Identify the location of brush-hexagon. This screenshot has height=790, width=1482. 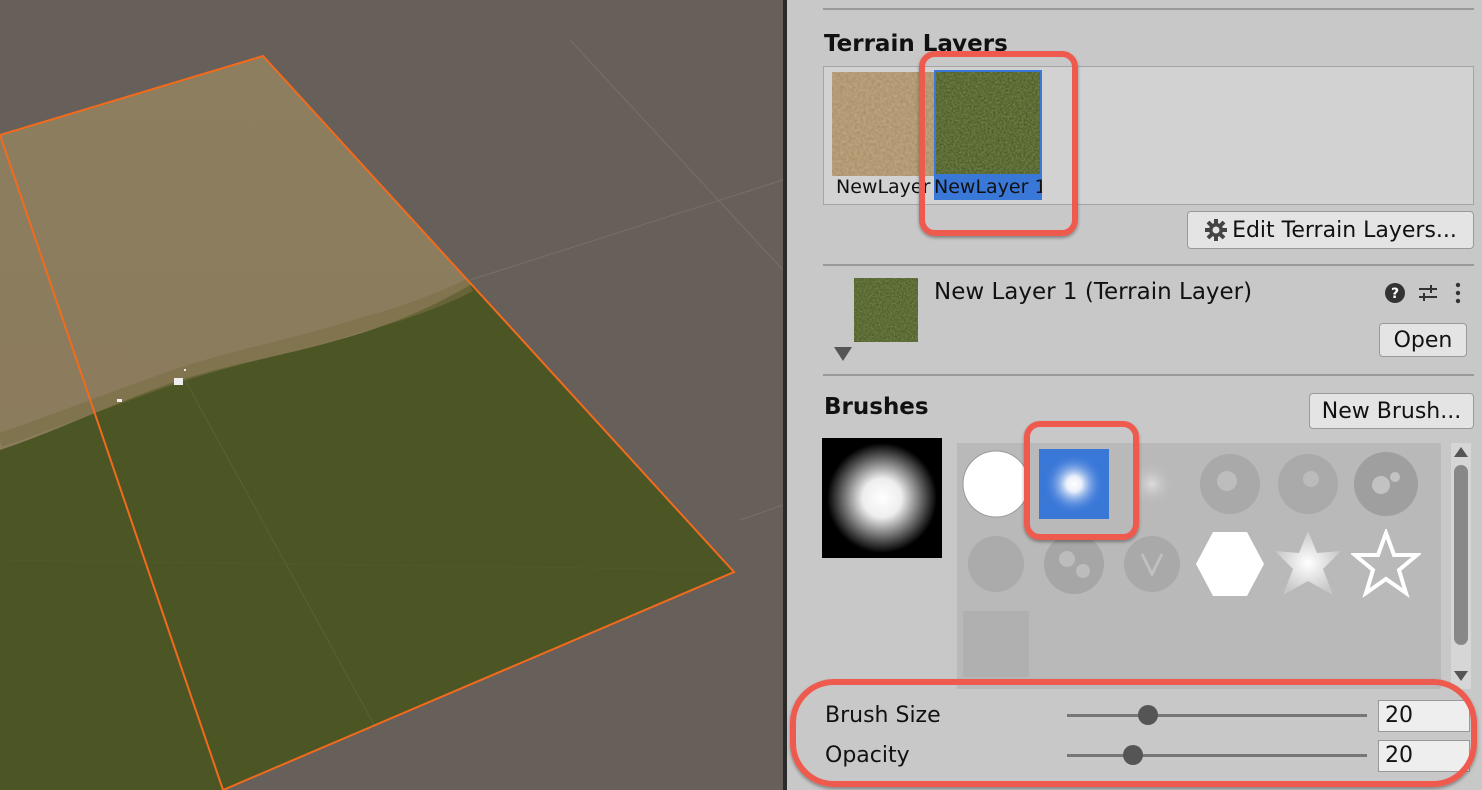
(1230, 564).